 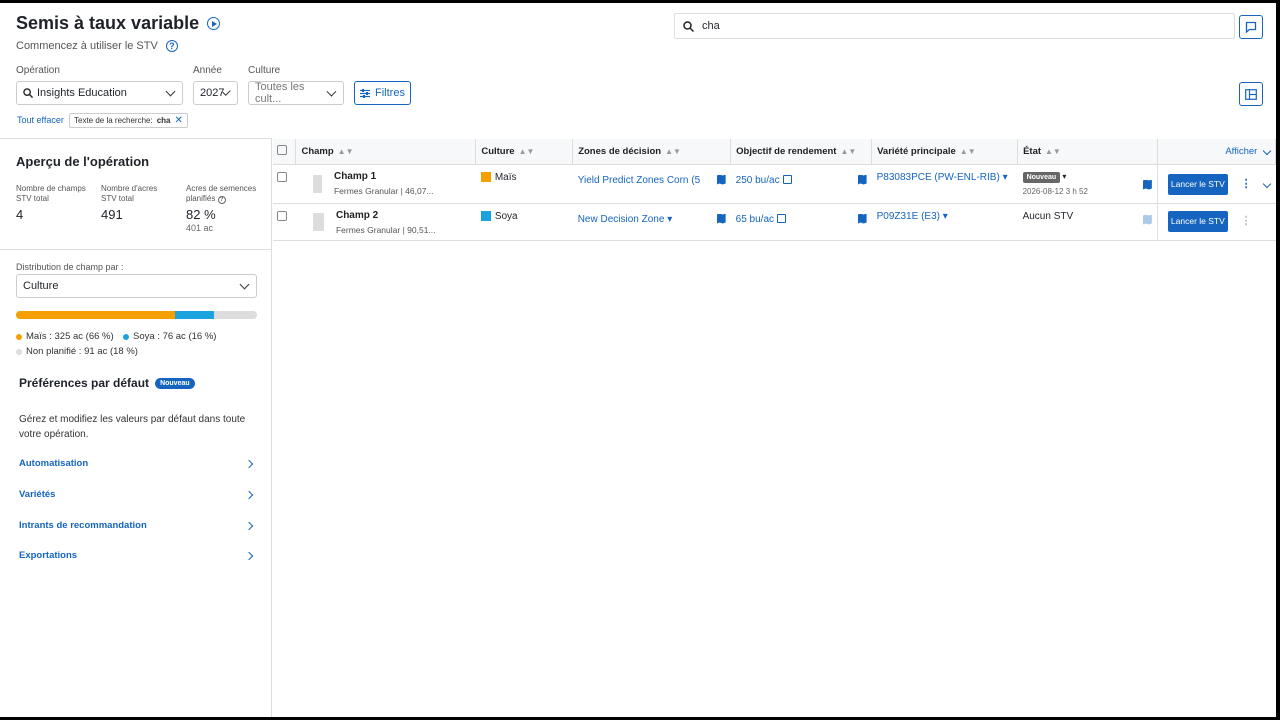 What do you see at coordinates (1041, 177) in the screenshot?
I see `status-badge: Nouveau` at bounding box center [1041, 177].